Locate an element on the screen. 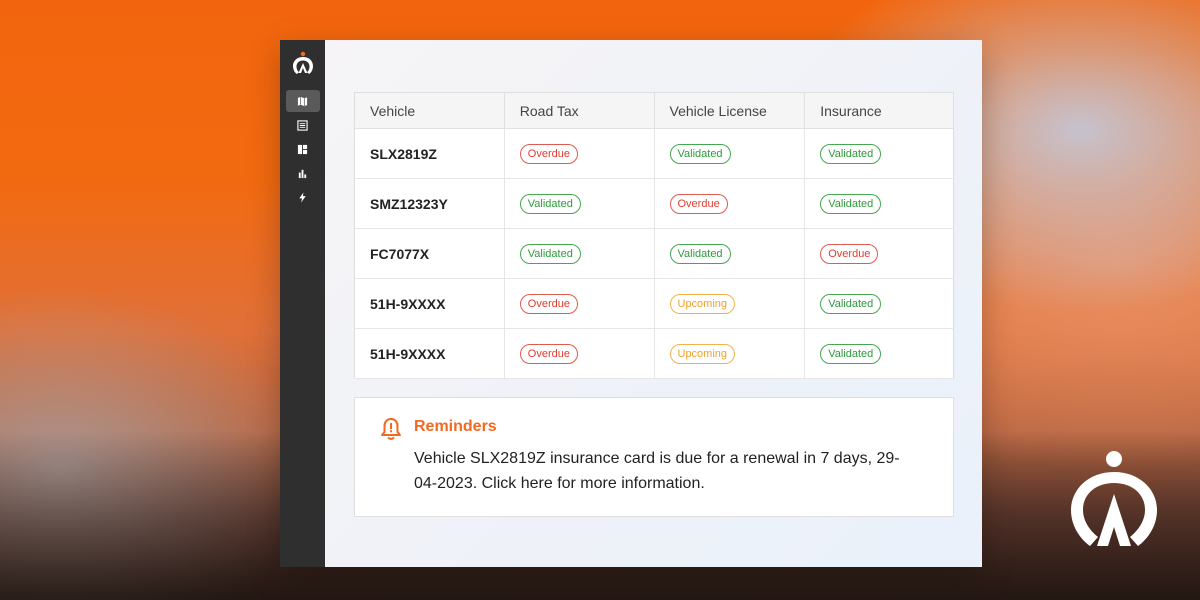 This screenshot has width=1200, height=600. list-icon is located at coordinates (302, 125).